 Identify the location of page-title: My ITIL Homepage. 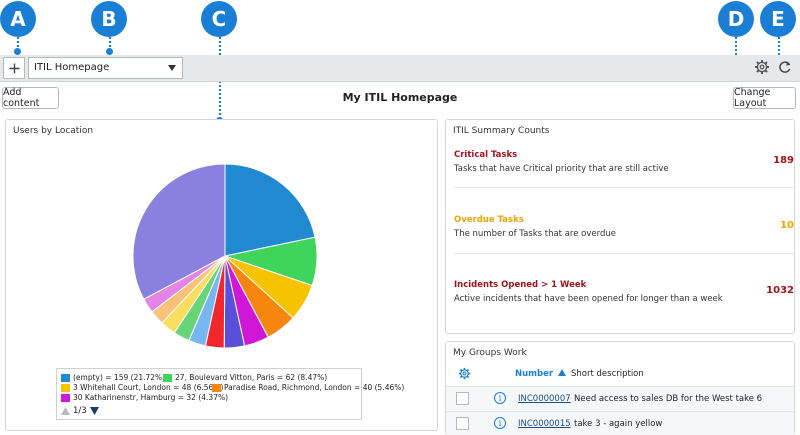
(400, 97).